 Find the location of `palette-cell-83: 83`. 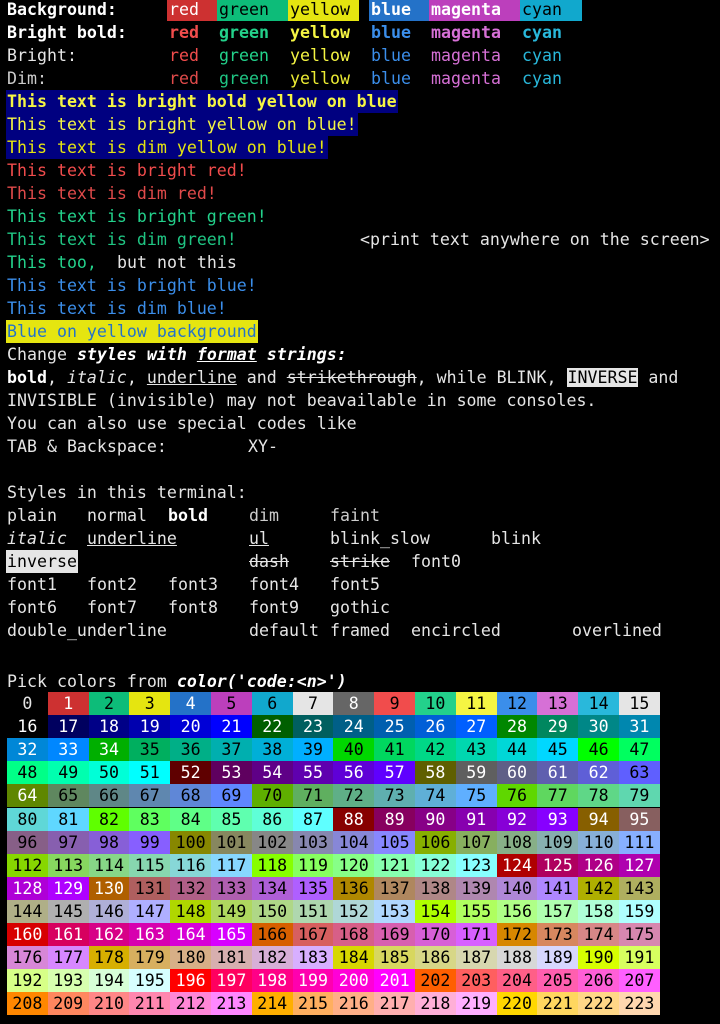

palette-cell-83: 83 is located at coordinates (150, 819).